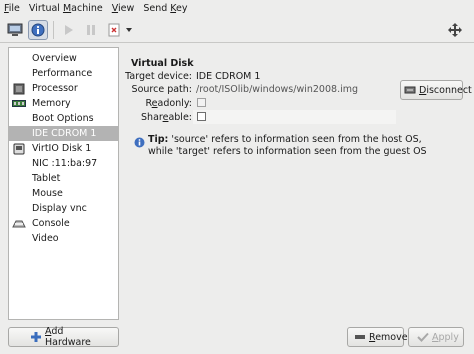  I want to click on sidebar-item-performance: Performance, so click(63, 73).